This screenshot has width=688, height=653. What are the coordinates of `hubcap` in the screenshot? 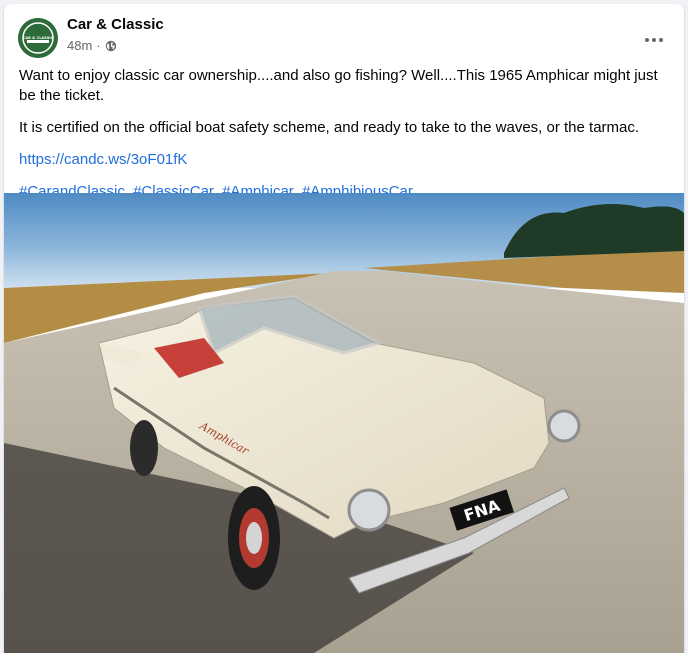 It's located at (254, 538).